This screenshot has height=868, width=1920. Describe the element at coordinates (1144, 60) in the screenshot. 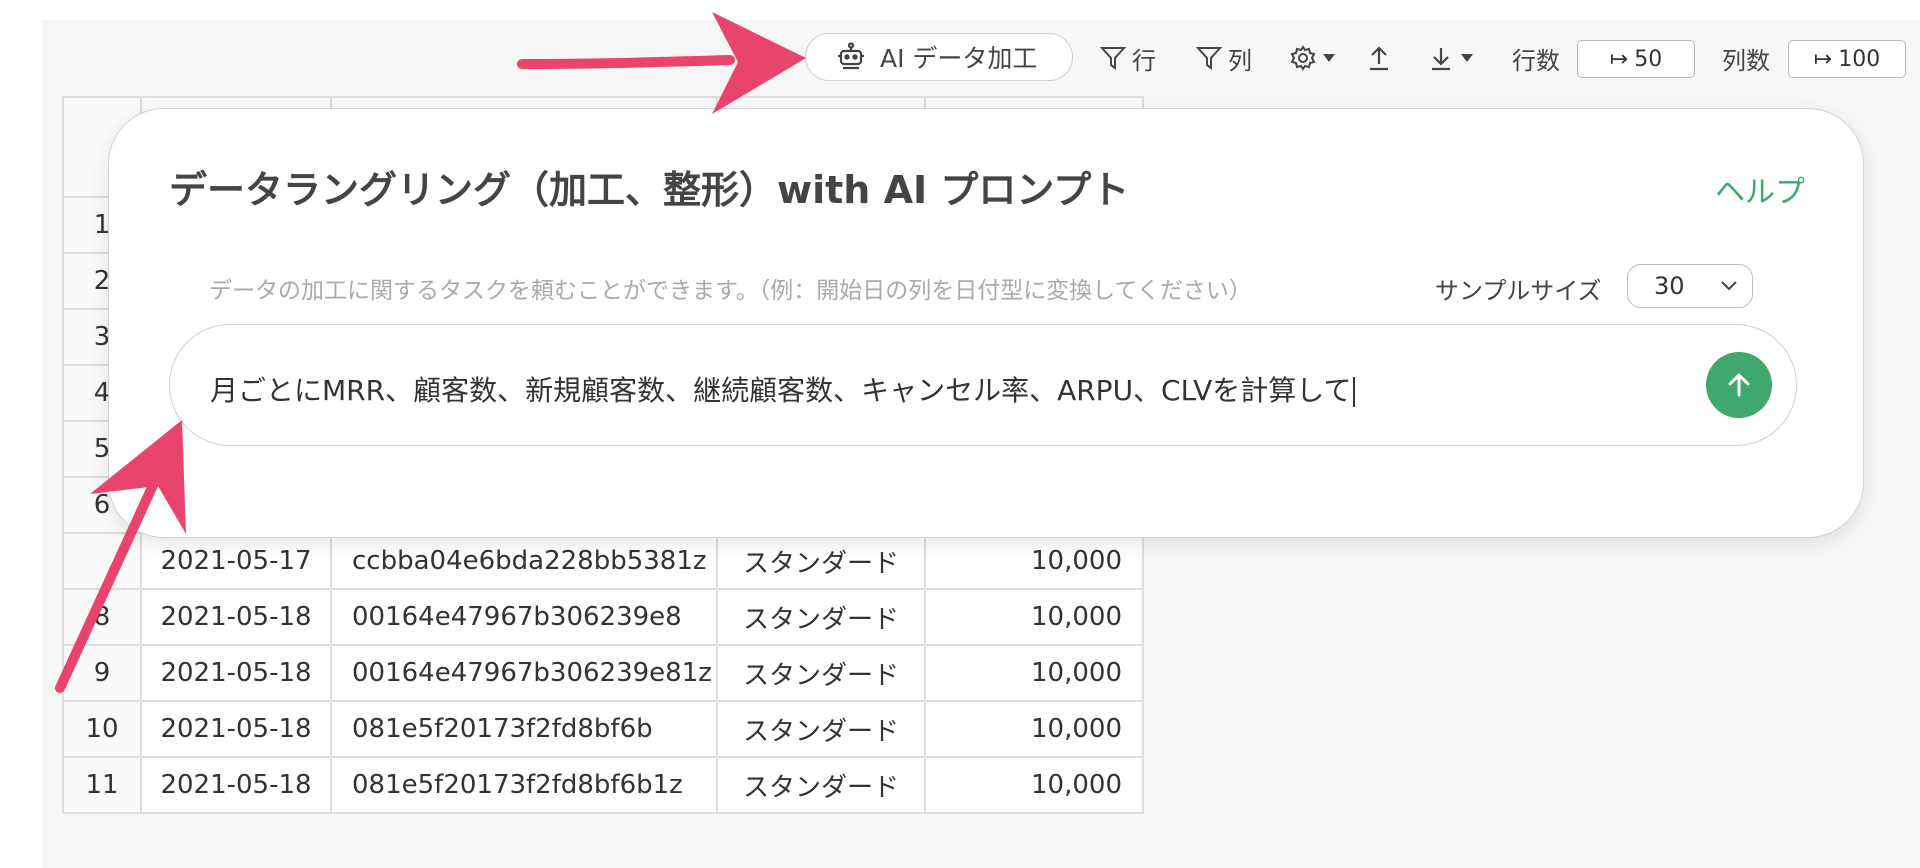

I see `row-filter-label: 行` at that location.